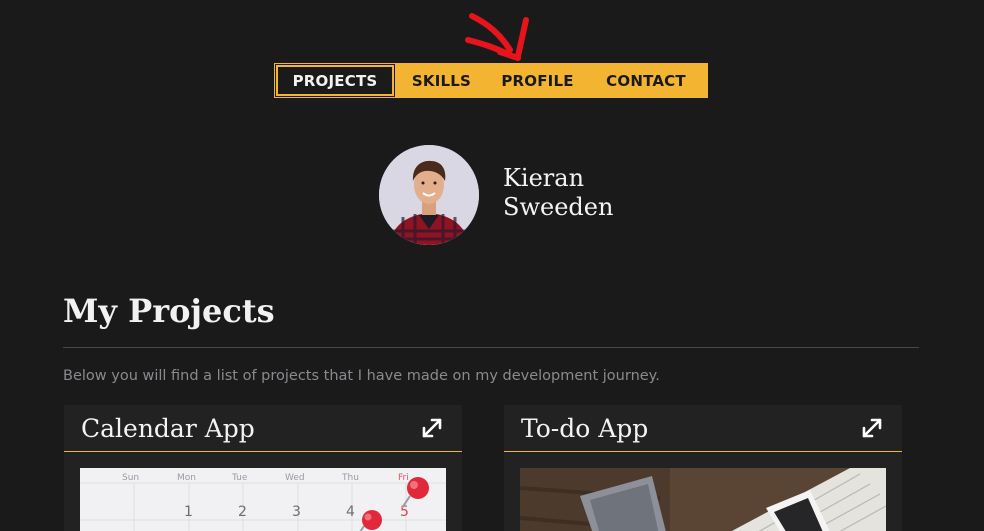 The image size is (984, 531). Describe the element at coordinates (350, 512) in the screenshot. I see `calendar-date-4: 4` at that location.